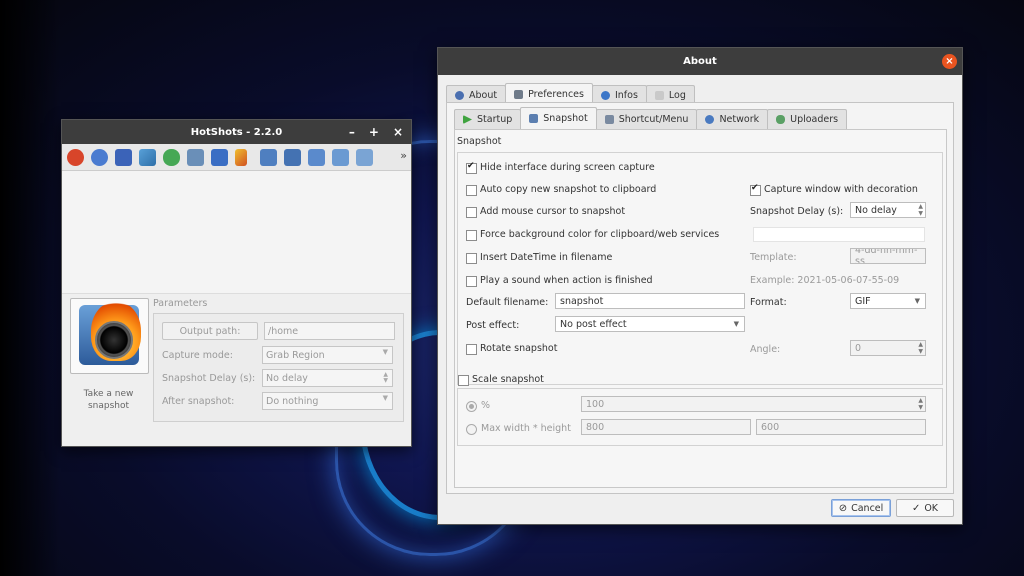  I want to click on multi-screen-icon, so click(292, 157).